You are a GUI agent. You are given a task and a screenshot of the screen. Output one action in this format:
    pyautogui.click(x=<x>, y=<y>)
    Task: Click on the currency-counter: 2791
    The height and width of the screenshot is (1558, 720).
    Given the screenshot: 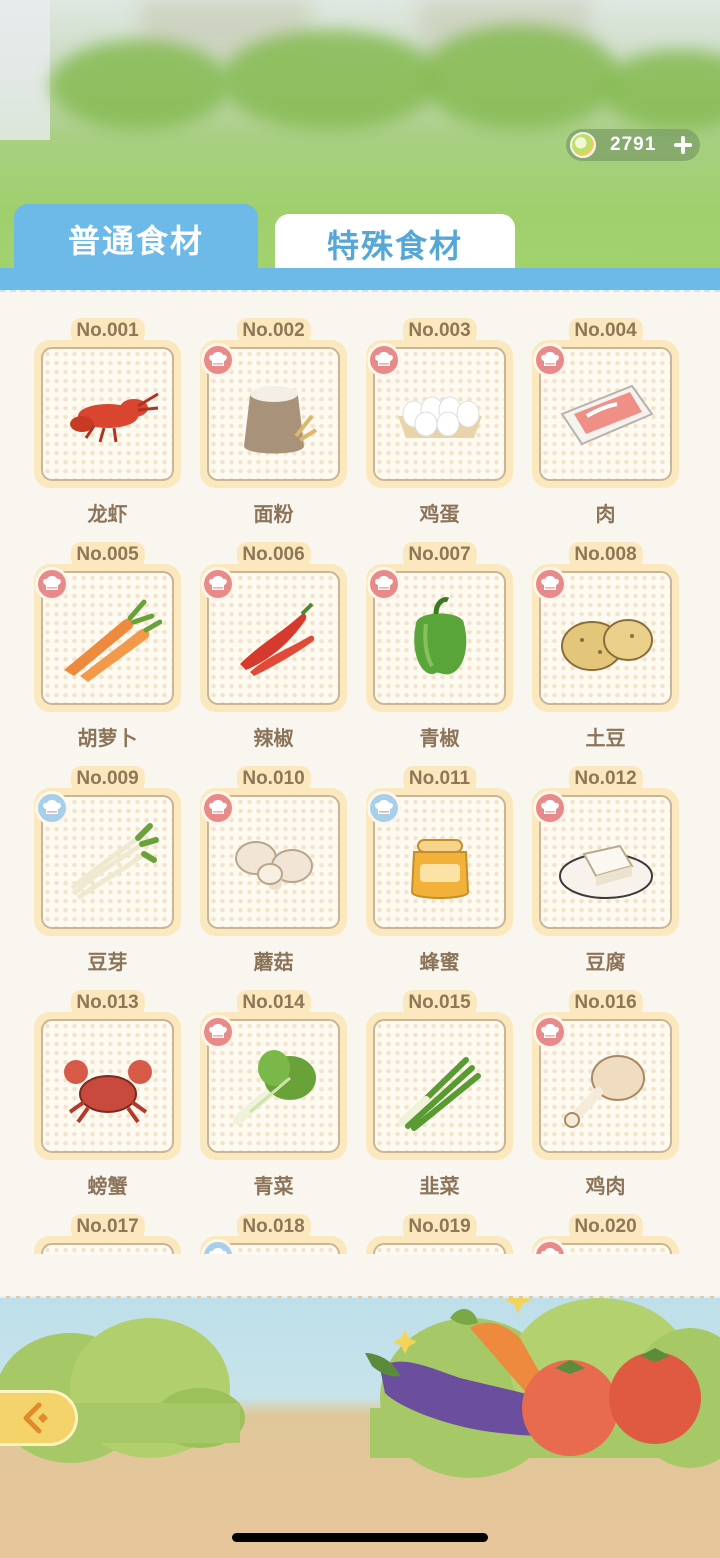 What is the action you would take?
    pyautogui.click(x=633, y=145)
    